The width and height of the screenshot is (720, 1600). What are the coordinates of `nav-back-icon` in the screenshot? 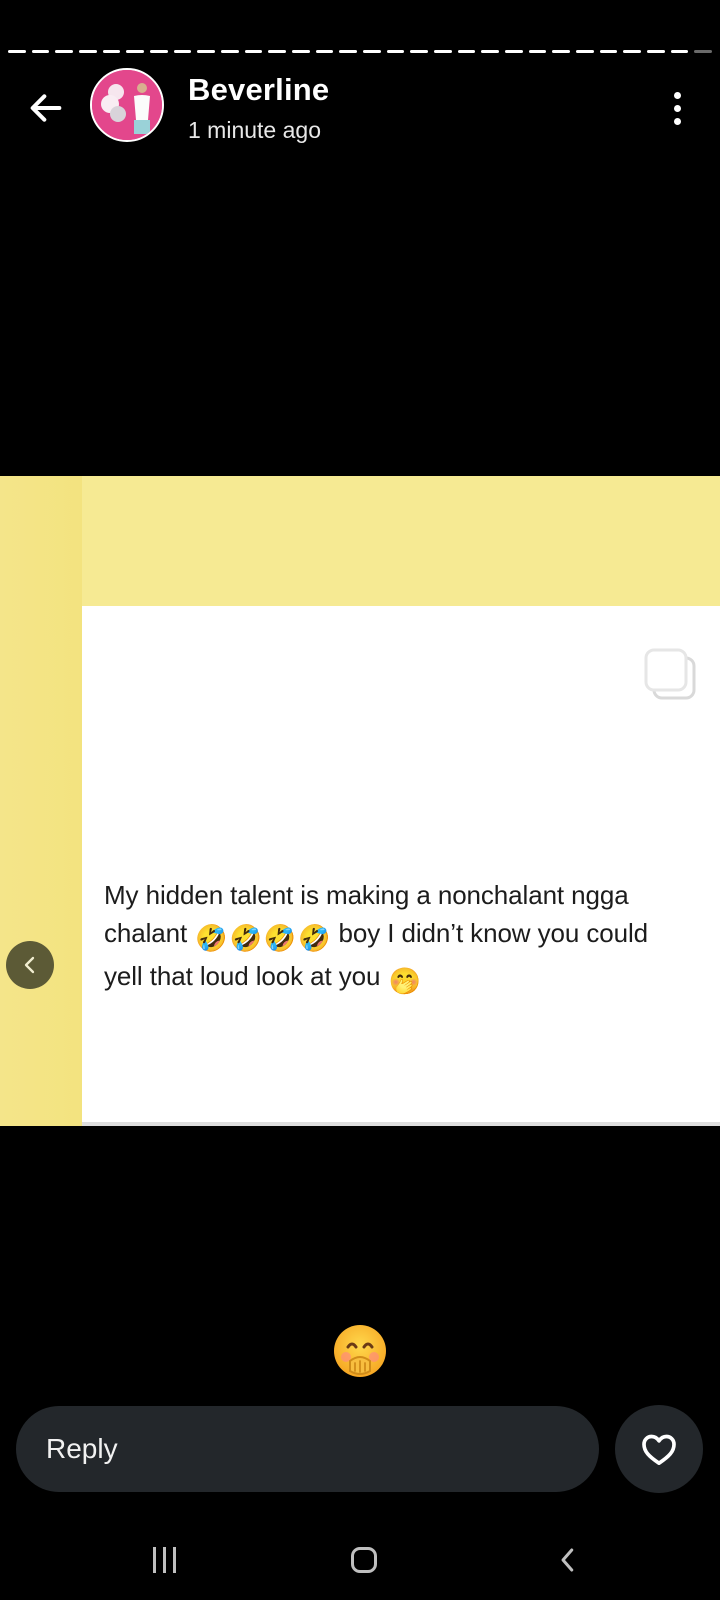 It's located at (567, 1560).